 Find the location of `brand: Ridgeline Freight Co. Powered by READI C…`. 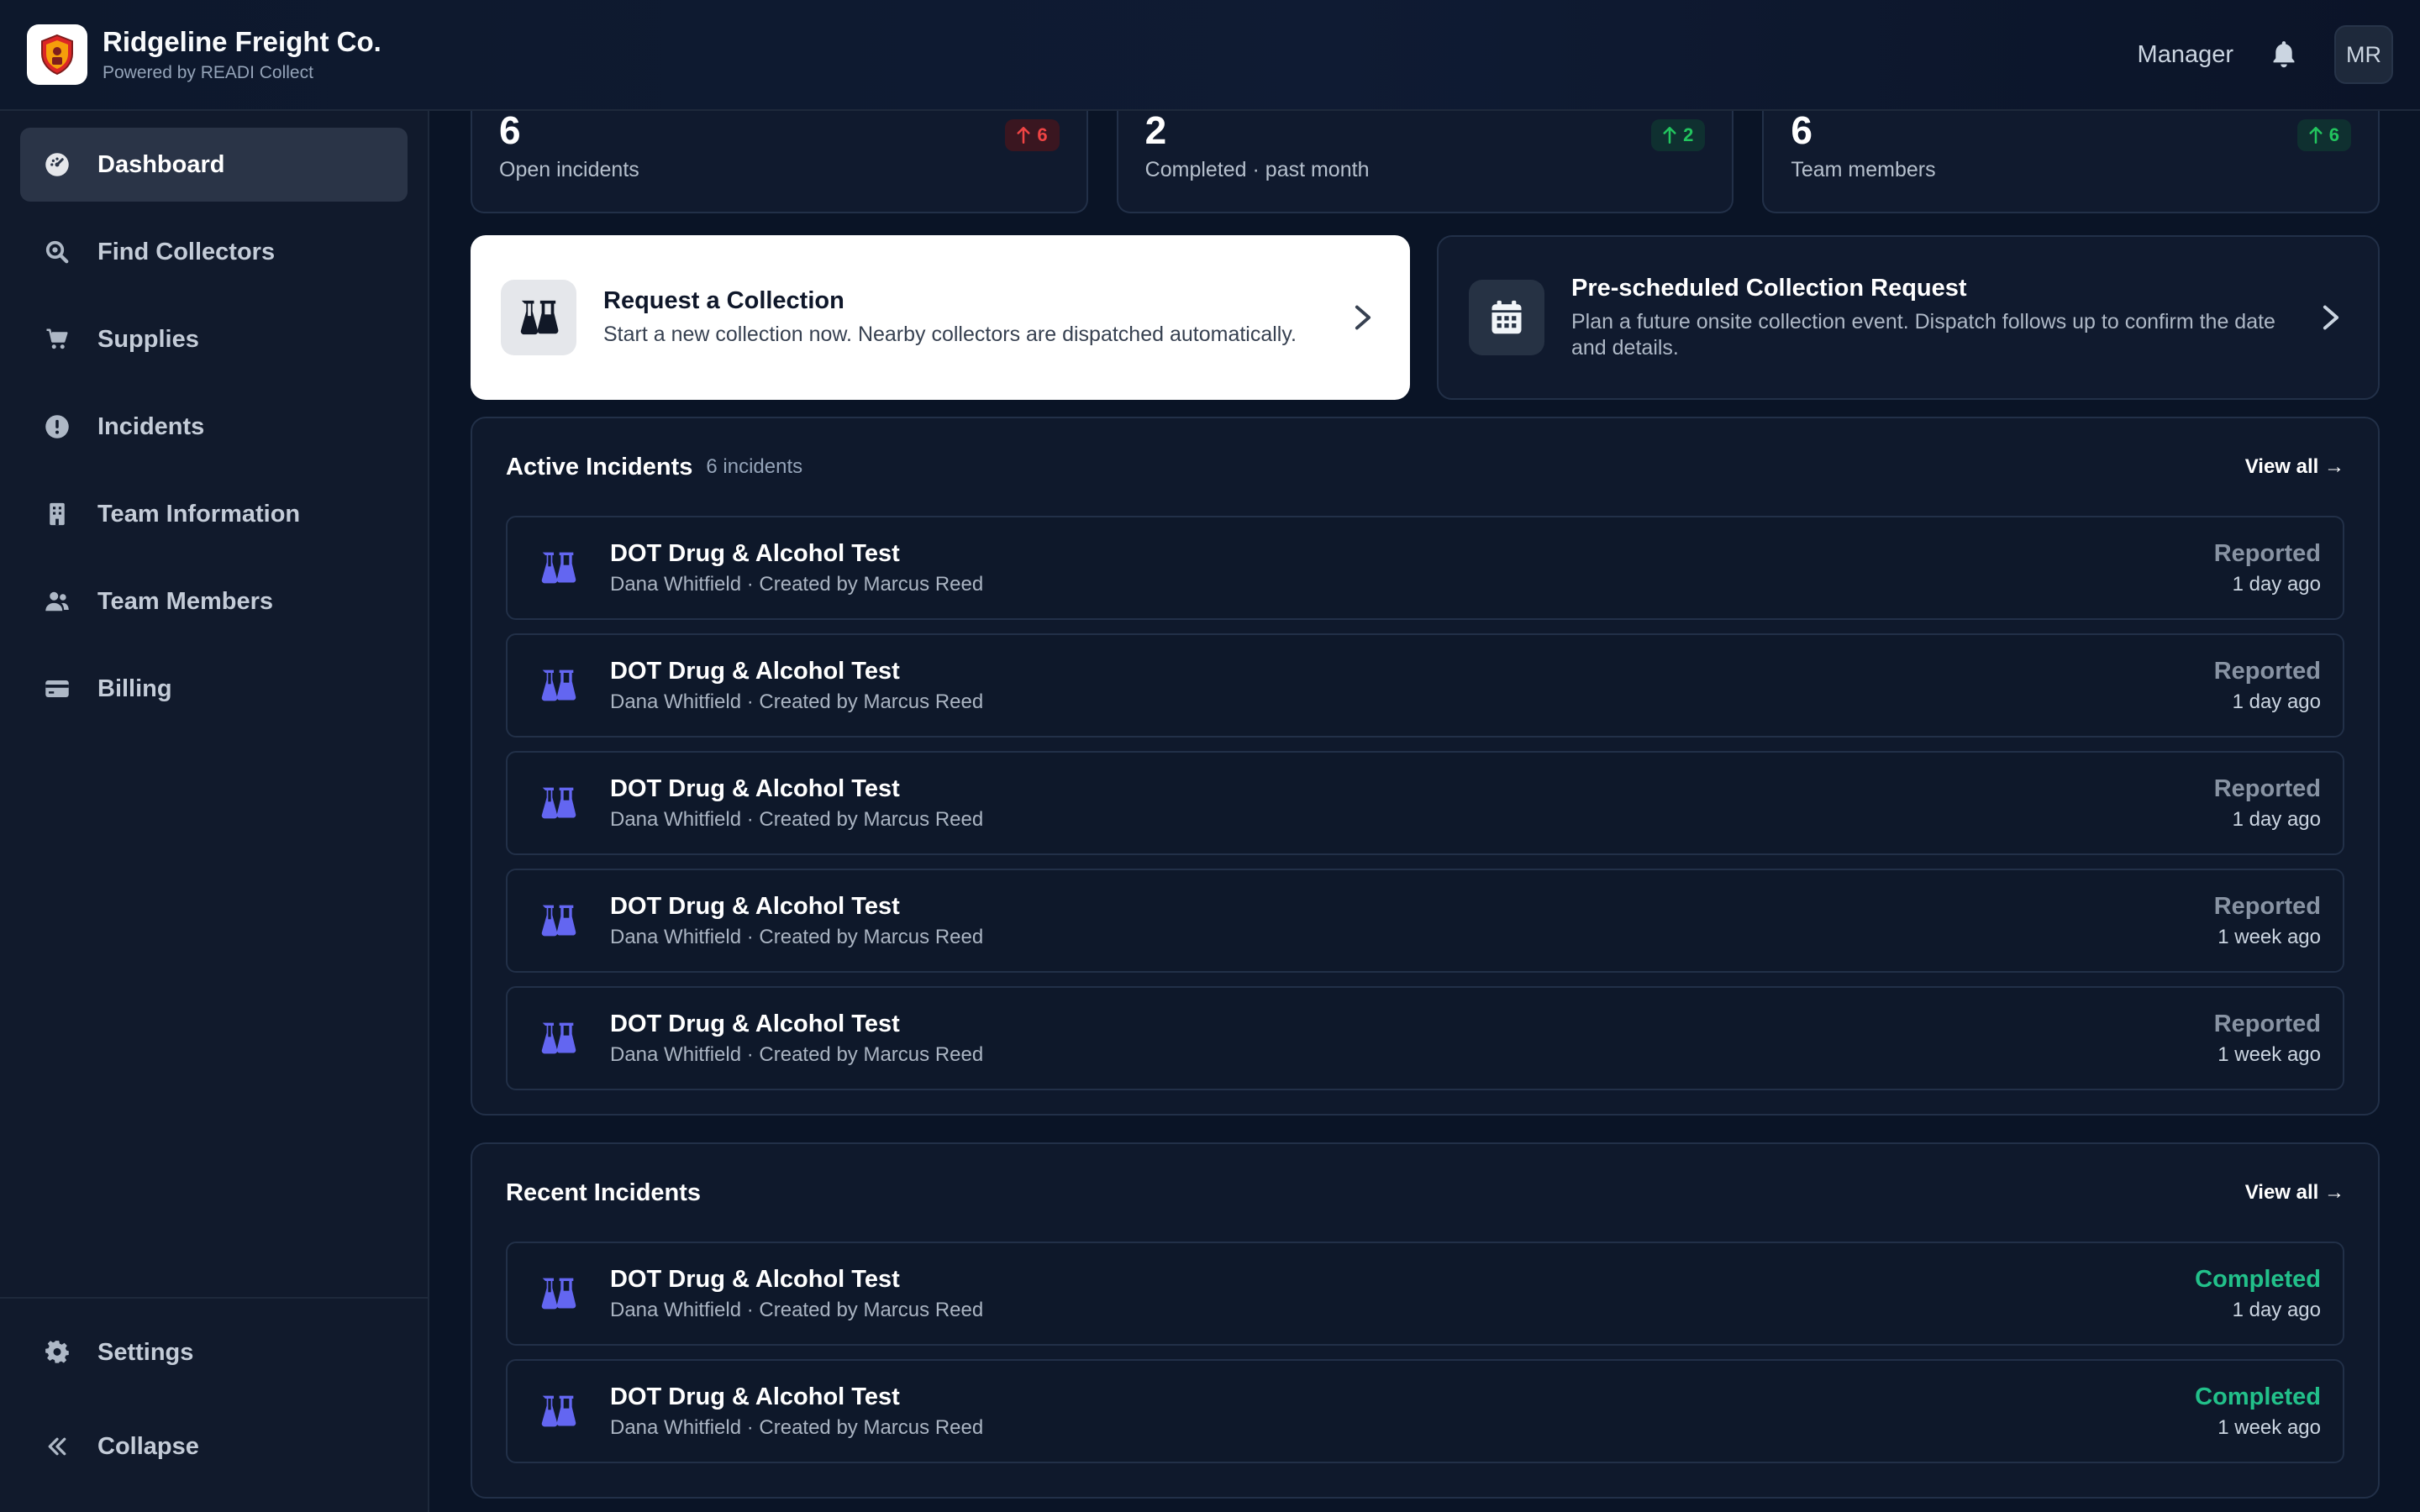

brand: Ridgeline Freight Co. Powered by READI C… is located at coordinates (204, 54).